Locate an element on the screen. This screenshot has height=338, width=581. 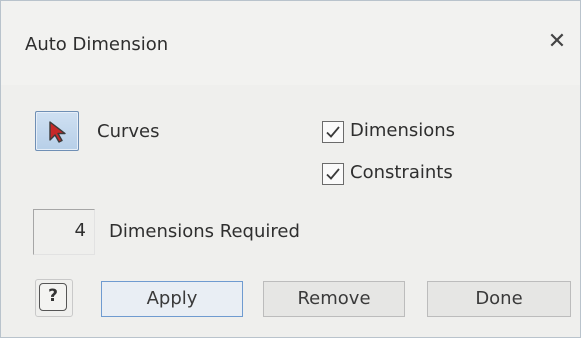
dimensions-required-label: Dimensions Required is located at coordinates (204, 231).